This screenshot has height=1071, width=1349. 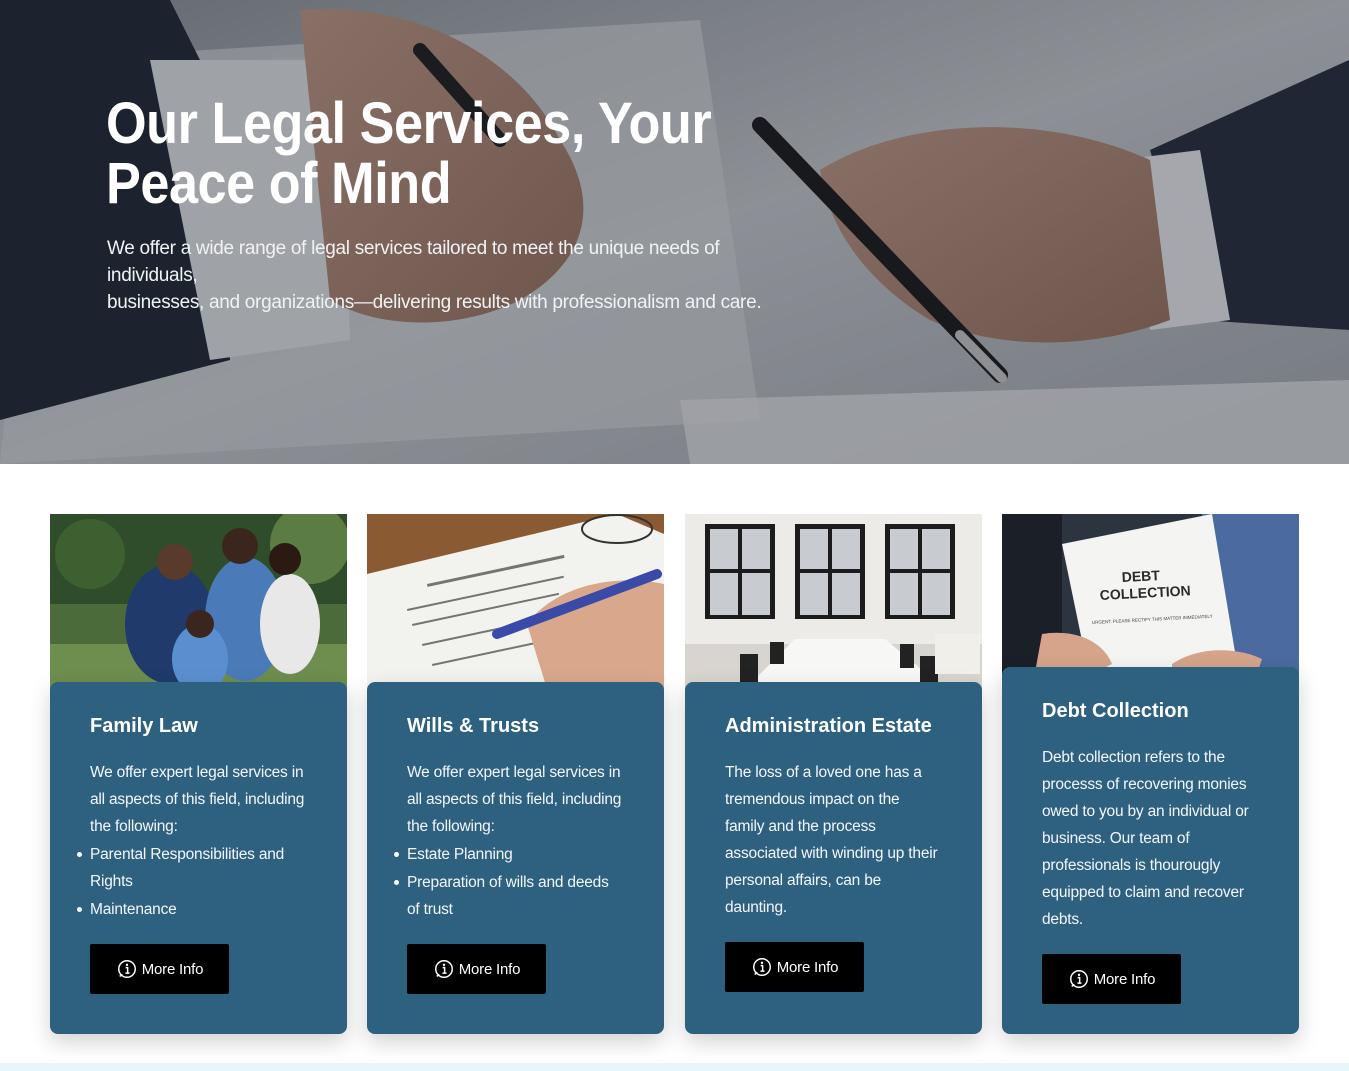 I want to click on list-item: Parental Responsibilities and Rights, so click(x=192, y=868).